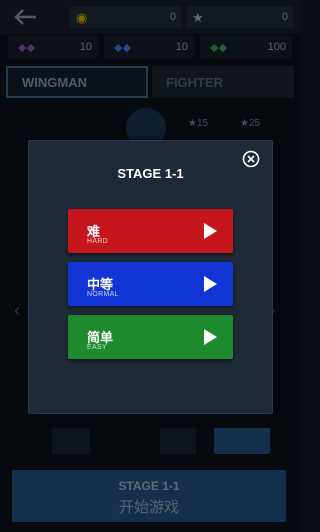 The image size is (320, 532). What do you see at coordinates (150, 231) in the screenshot?
I see `hard-difficulty-button: 难 HARD` at bounding box center [150, 231].